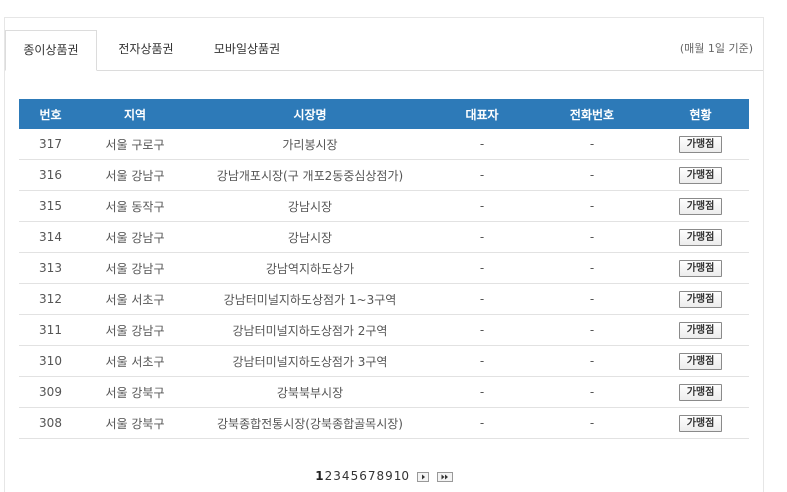 Image resolution: width=787 pixels, height=492 pixels. What do you see at coordinates (384, 299) in the screenshot?
I see `table-row: 312 서울 서초구 강남터미널지하도상점가 1~3구역 - - 가맹점` at bounding box center [384, 299].